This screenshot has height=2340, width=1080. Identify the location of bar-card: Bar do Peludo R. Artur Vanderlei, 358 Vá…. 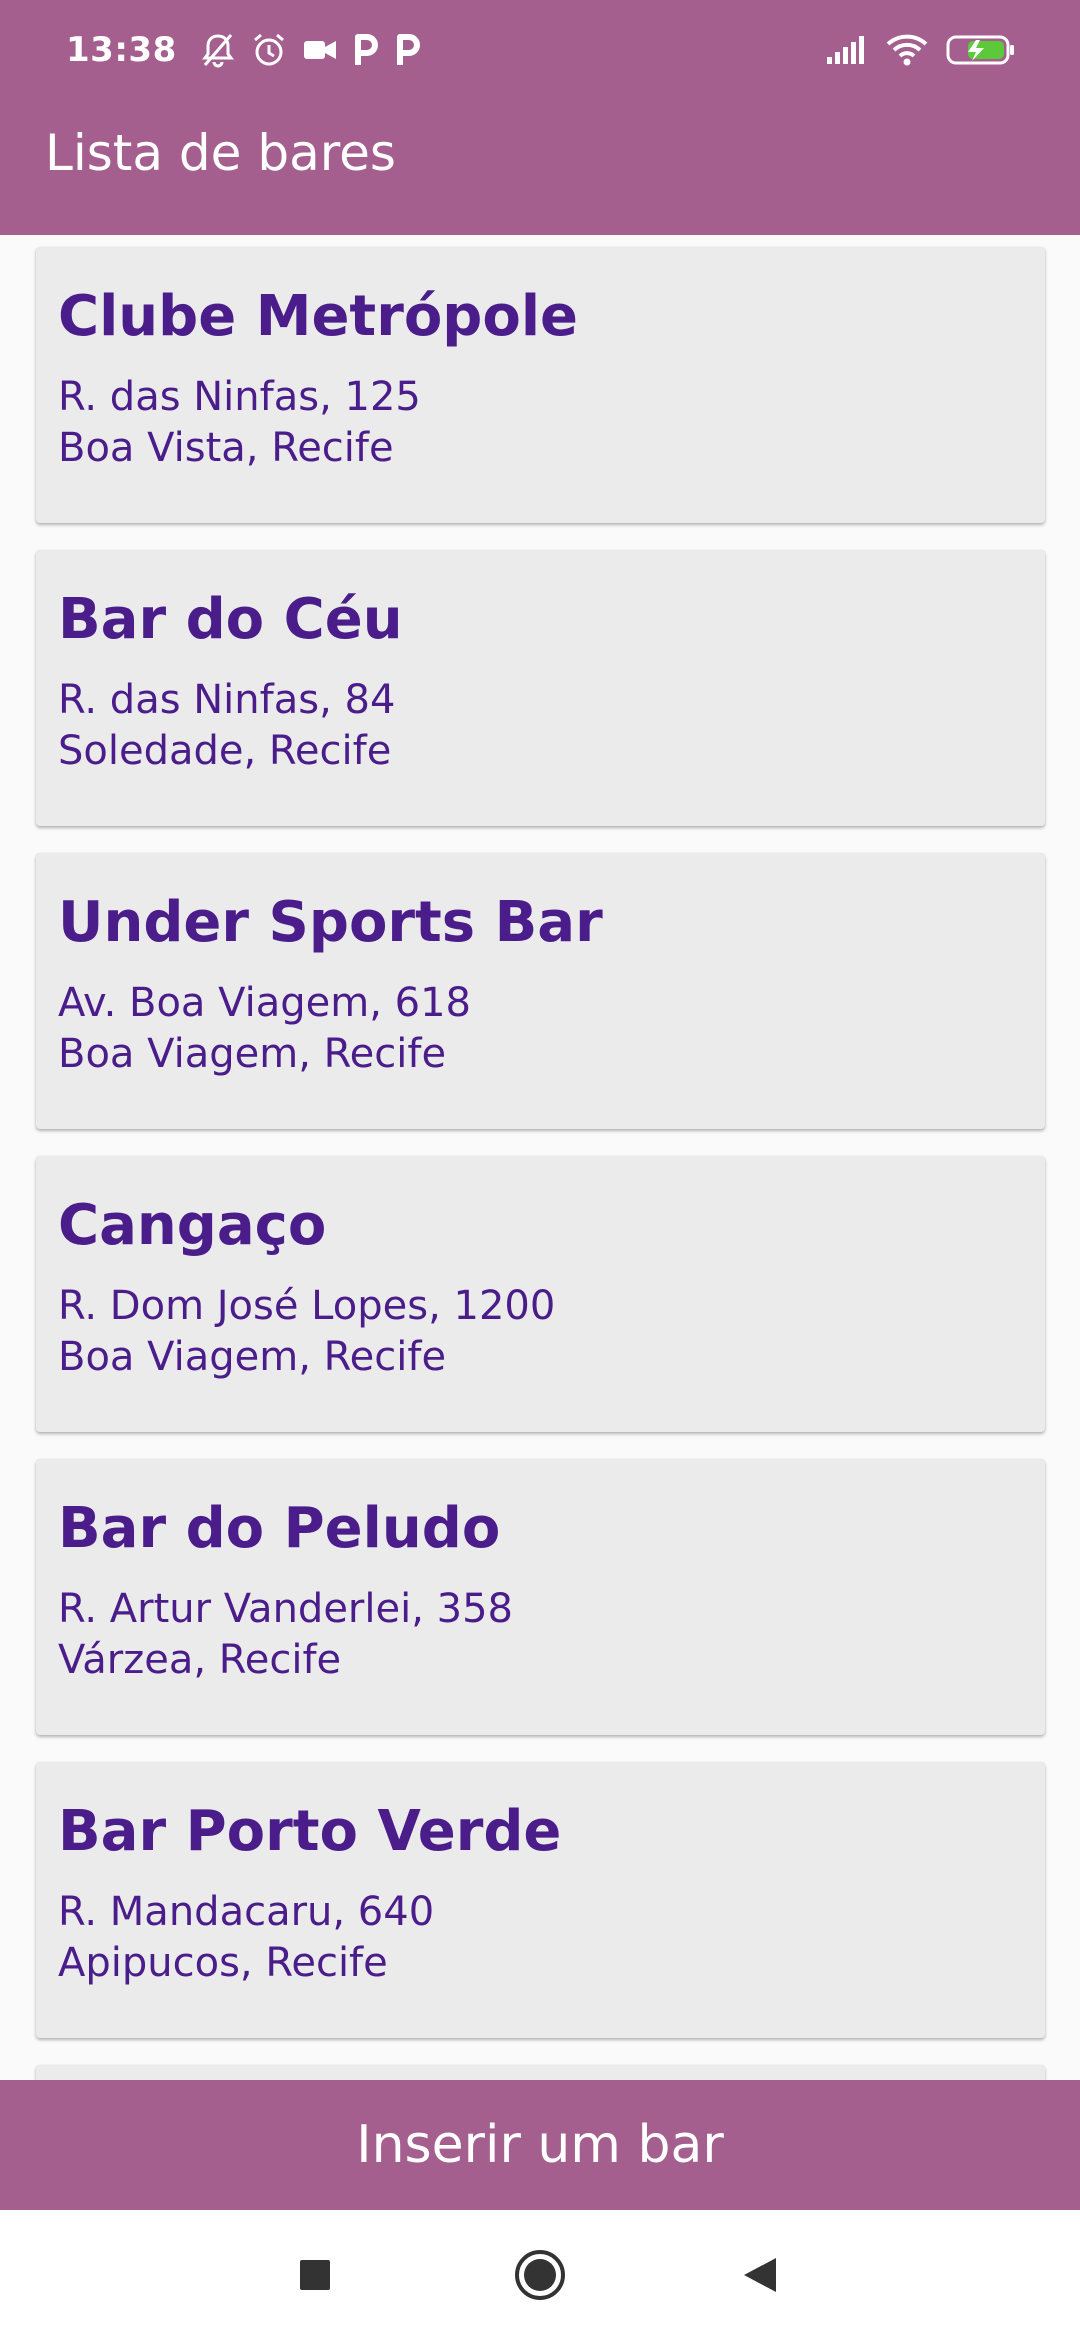
(540, 1597).